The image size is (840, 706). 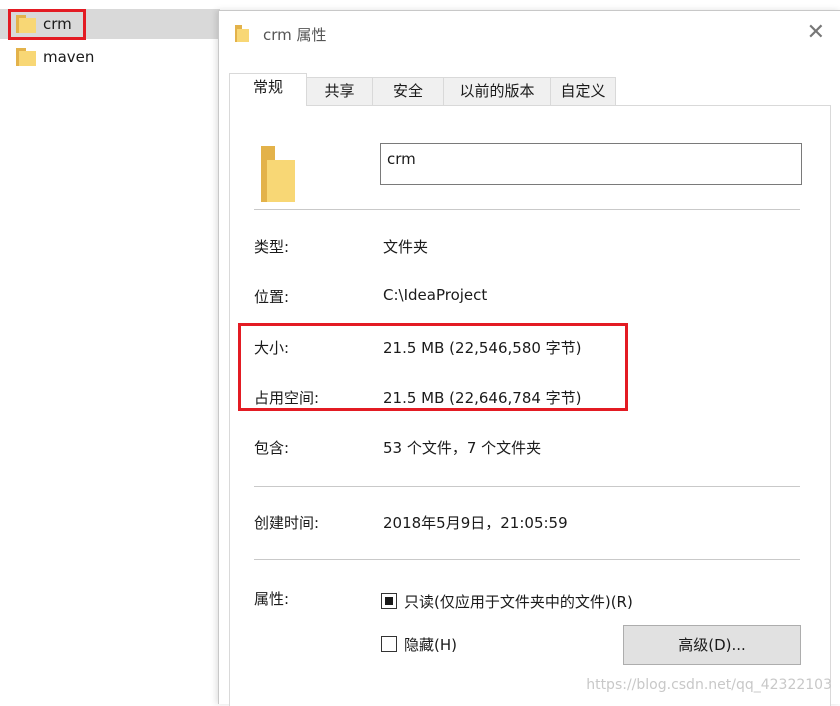 What do you see at coordinates (462, 448) in the screenshot?
I see `contains-value: 53 个文件，7 个文件夹` at bounding box center [462, 448].